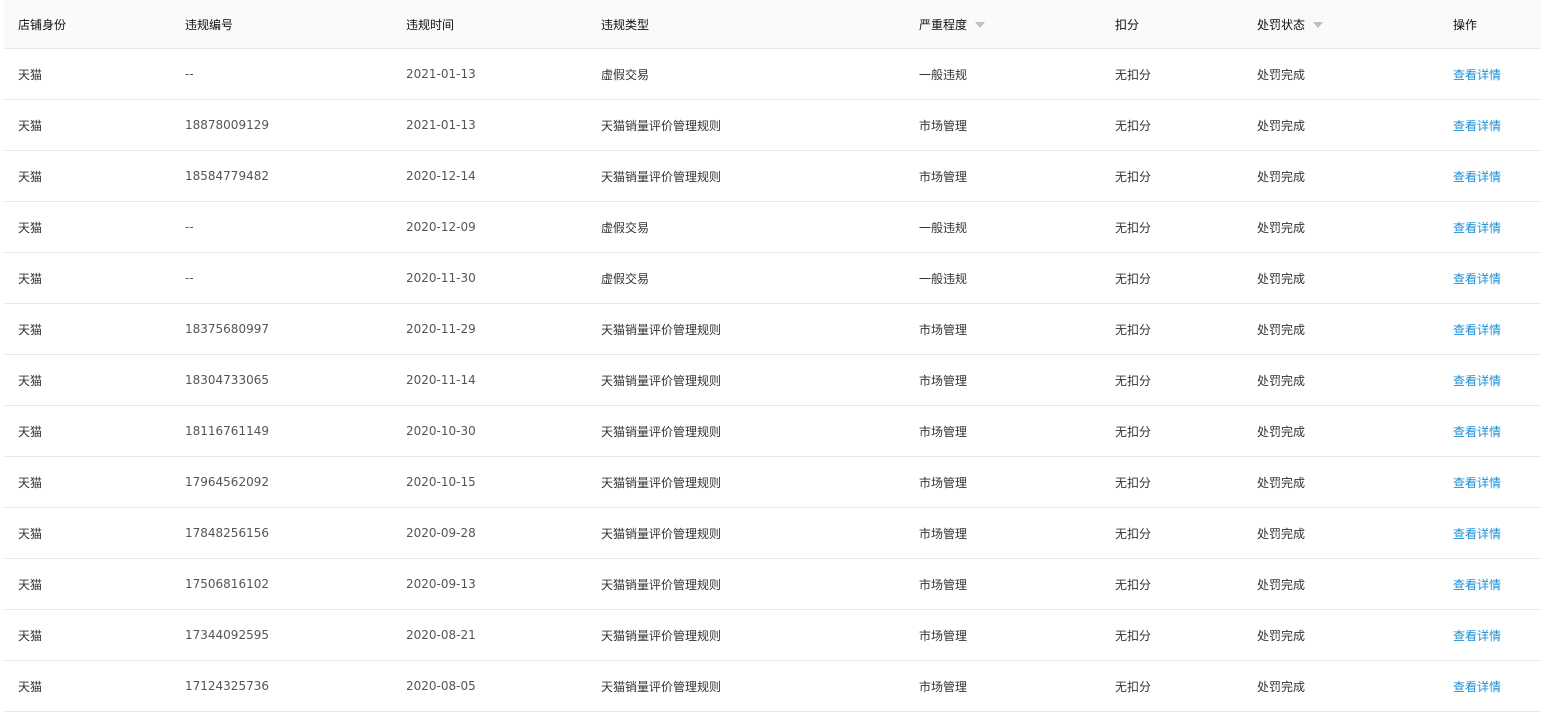 The height and width of the screenshot is (719, 1541). I want to click on cell-violation-id: 18304733065, so click(227, 380).